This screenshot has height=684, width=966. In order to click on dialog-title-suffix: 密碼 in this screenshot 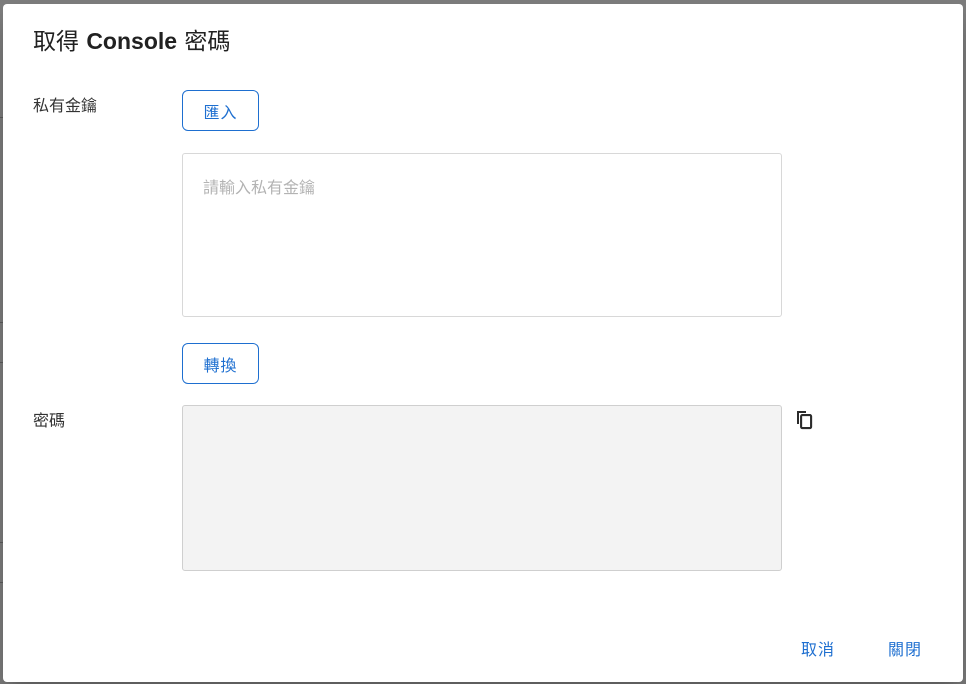, I will do `click(204, 42)`.